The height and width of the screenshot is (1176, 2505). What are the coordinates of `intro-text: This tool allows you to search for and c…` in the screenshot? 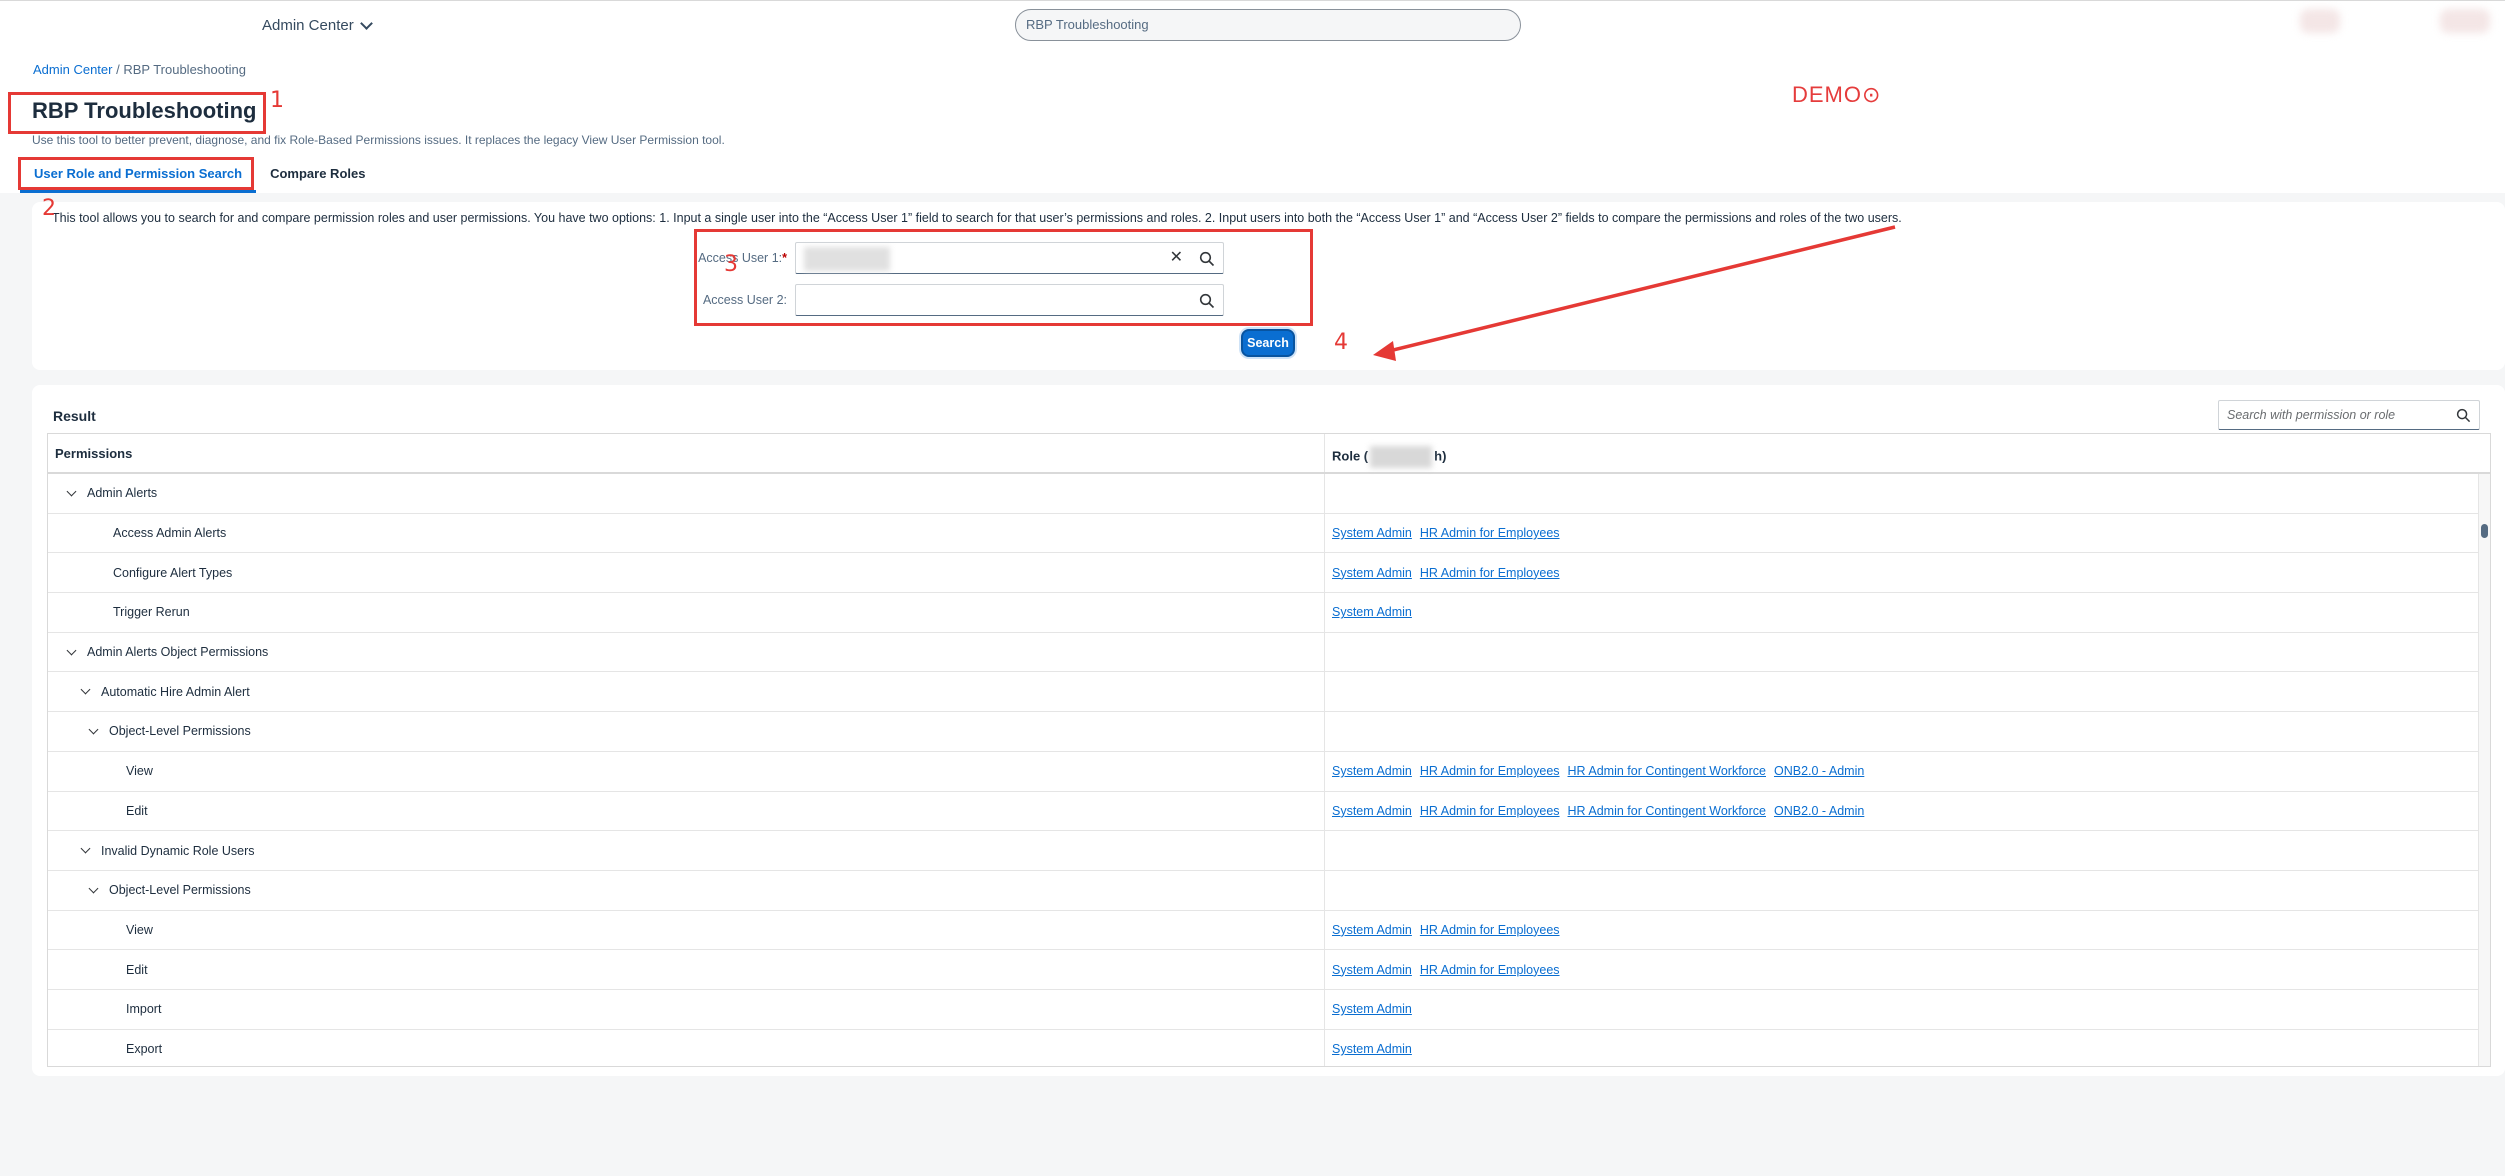 It's located at (977, 218).